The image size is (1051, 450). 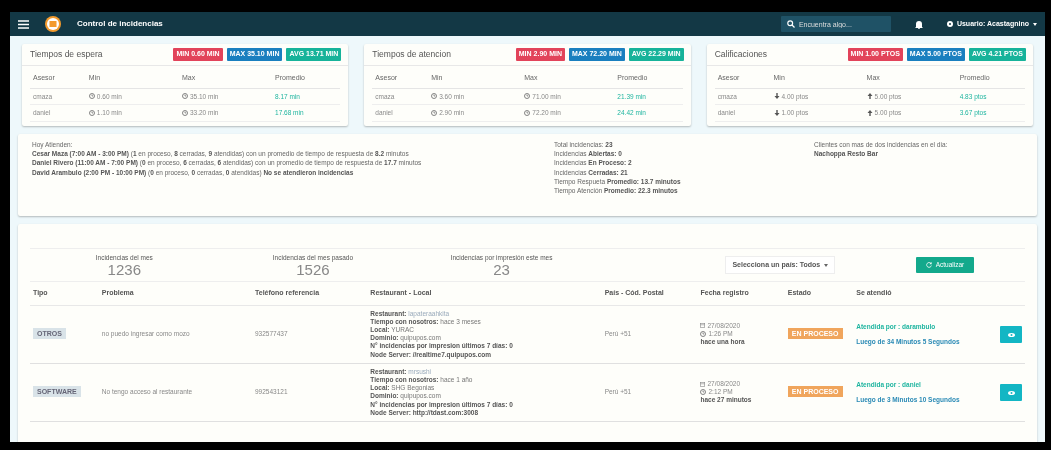 What do you see at coordinates (411, 54) in the screenshot?
I see `card-title: Tiempos de atencion` at bounding box center [411, 54].